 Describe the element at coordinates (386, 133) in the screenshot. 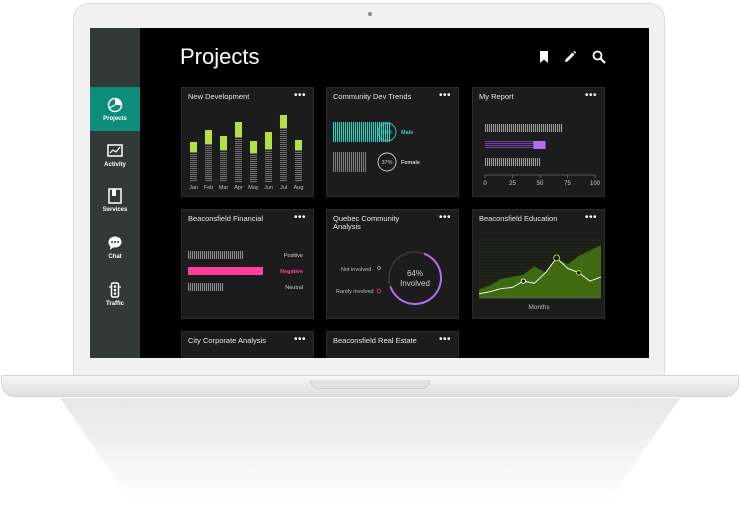

I see `percent-label: 63%` at that location.